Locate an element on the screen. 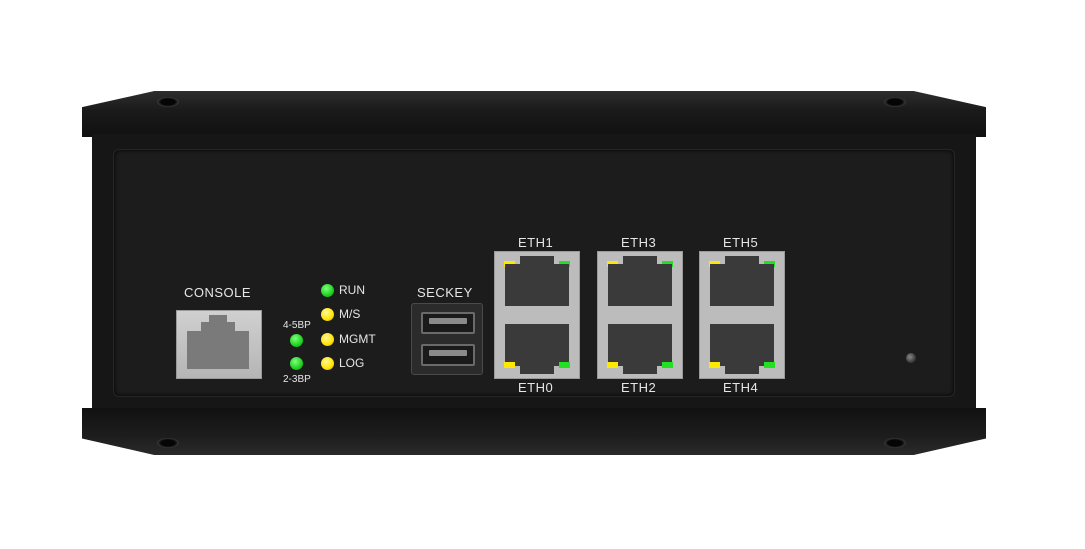  eth1-port is located at coordinates (537, 285).